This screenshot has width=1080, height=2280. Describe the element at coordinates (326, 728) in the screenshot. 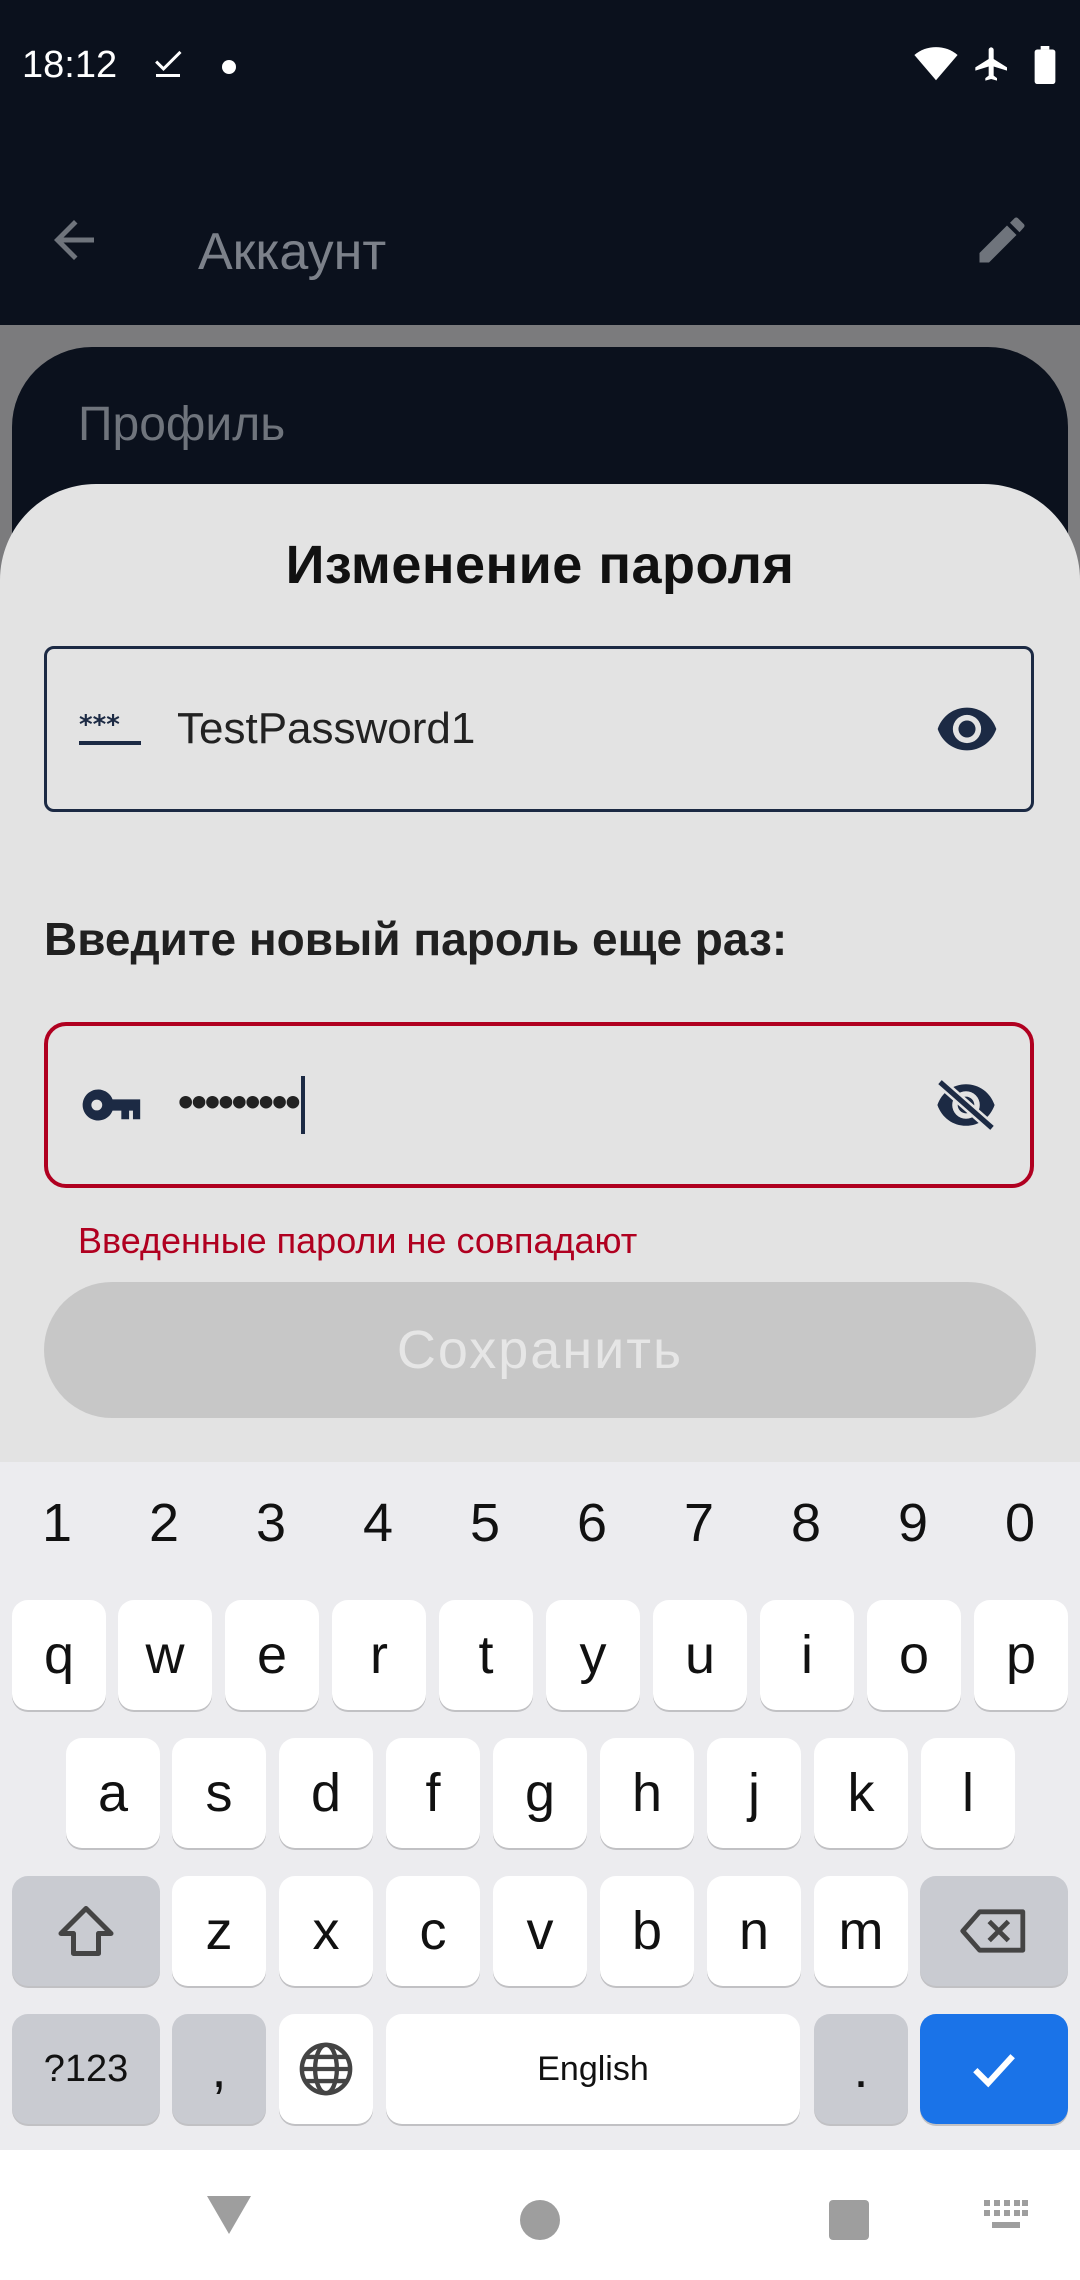

I see `new-password-value: TestPassword1` at that location.